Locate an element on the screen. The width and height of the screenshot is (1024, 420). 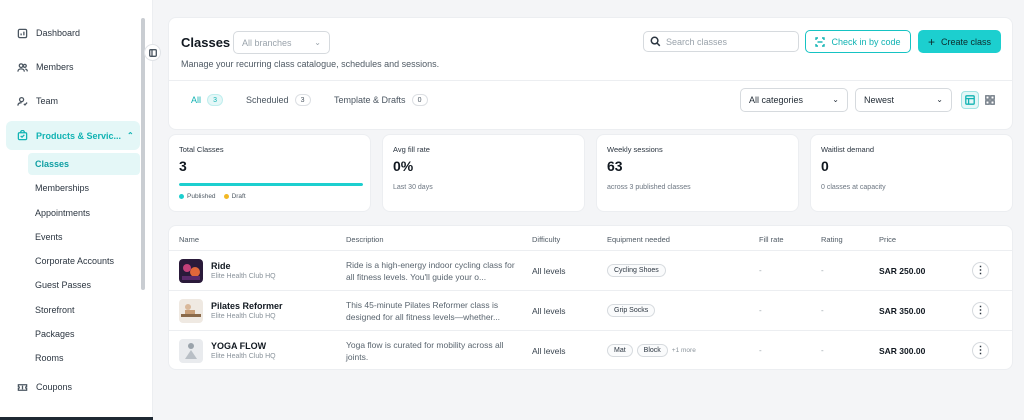
stat-waitlist-demand: Waitlist demand 0 0 classes at capacity is located at coordinates (911, 173).